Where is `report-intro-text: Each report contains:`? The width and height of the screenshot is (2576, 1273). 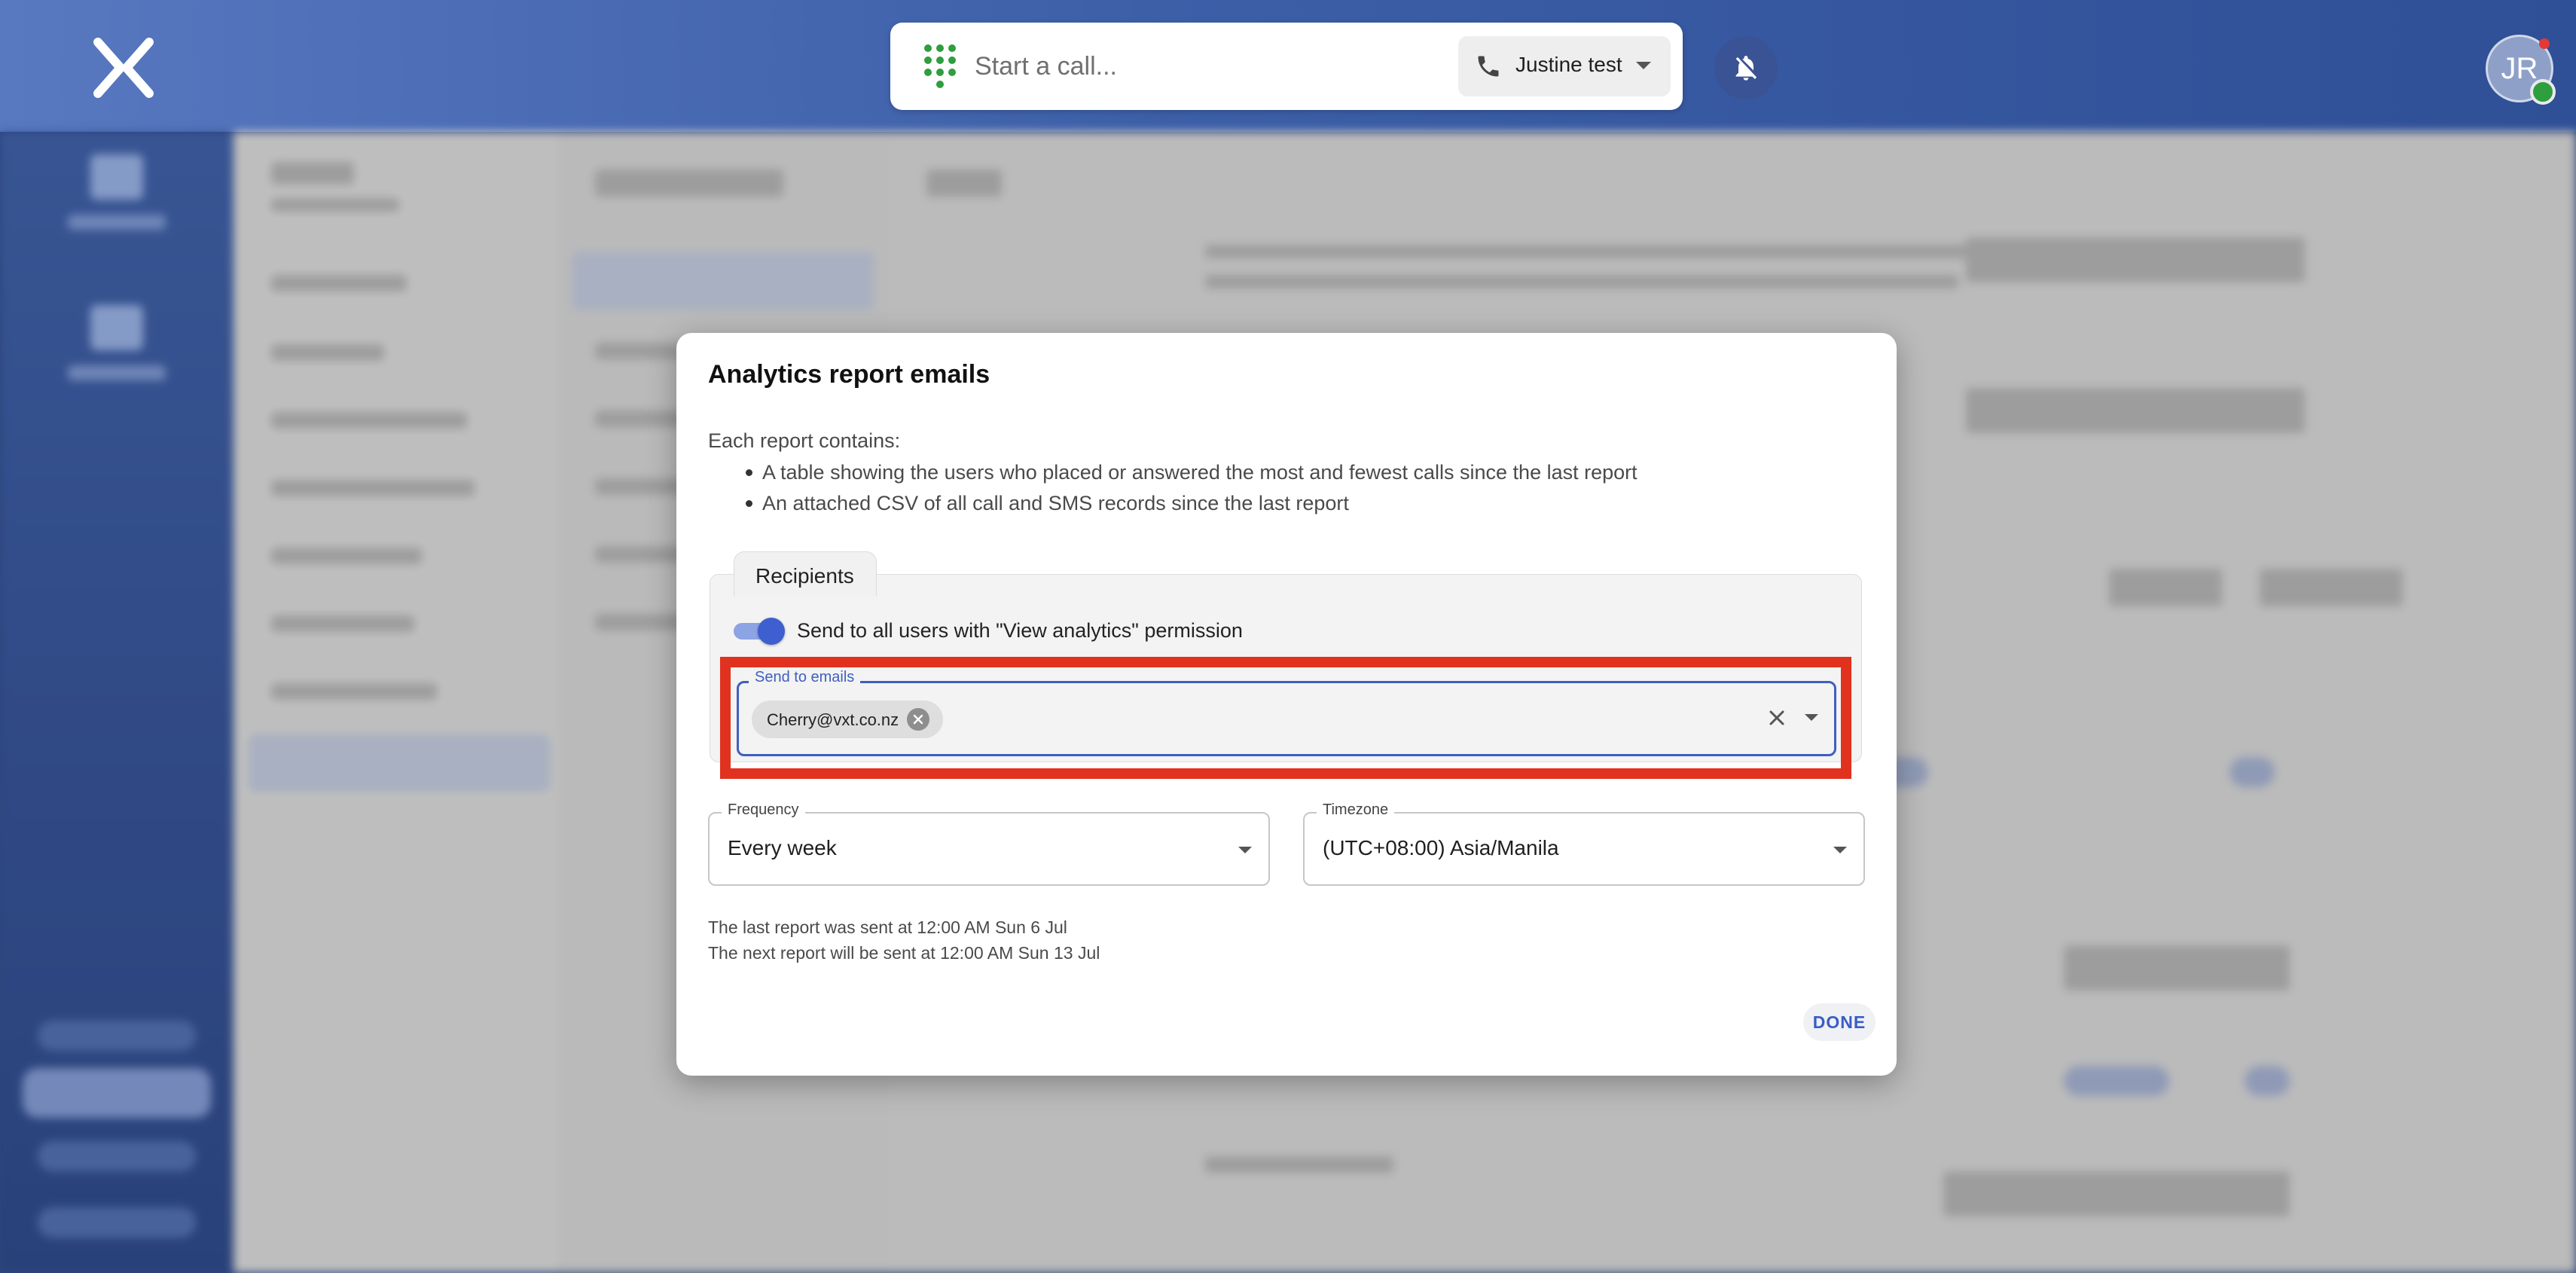
report-intro-text: Each report contains: is located at coordinates (804, 440).